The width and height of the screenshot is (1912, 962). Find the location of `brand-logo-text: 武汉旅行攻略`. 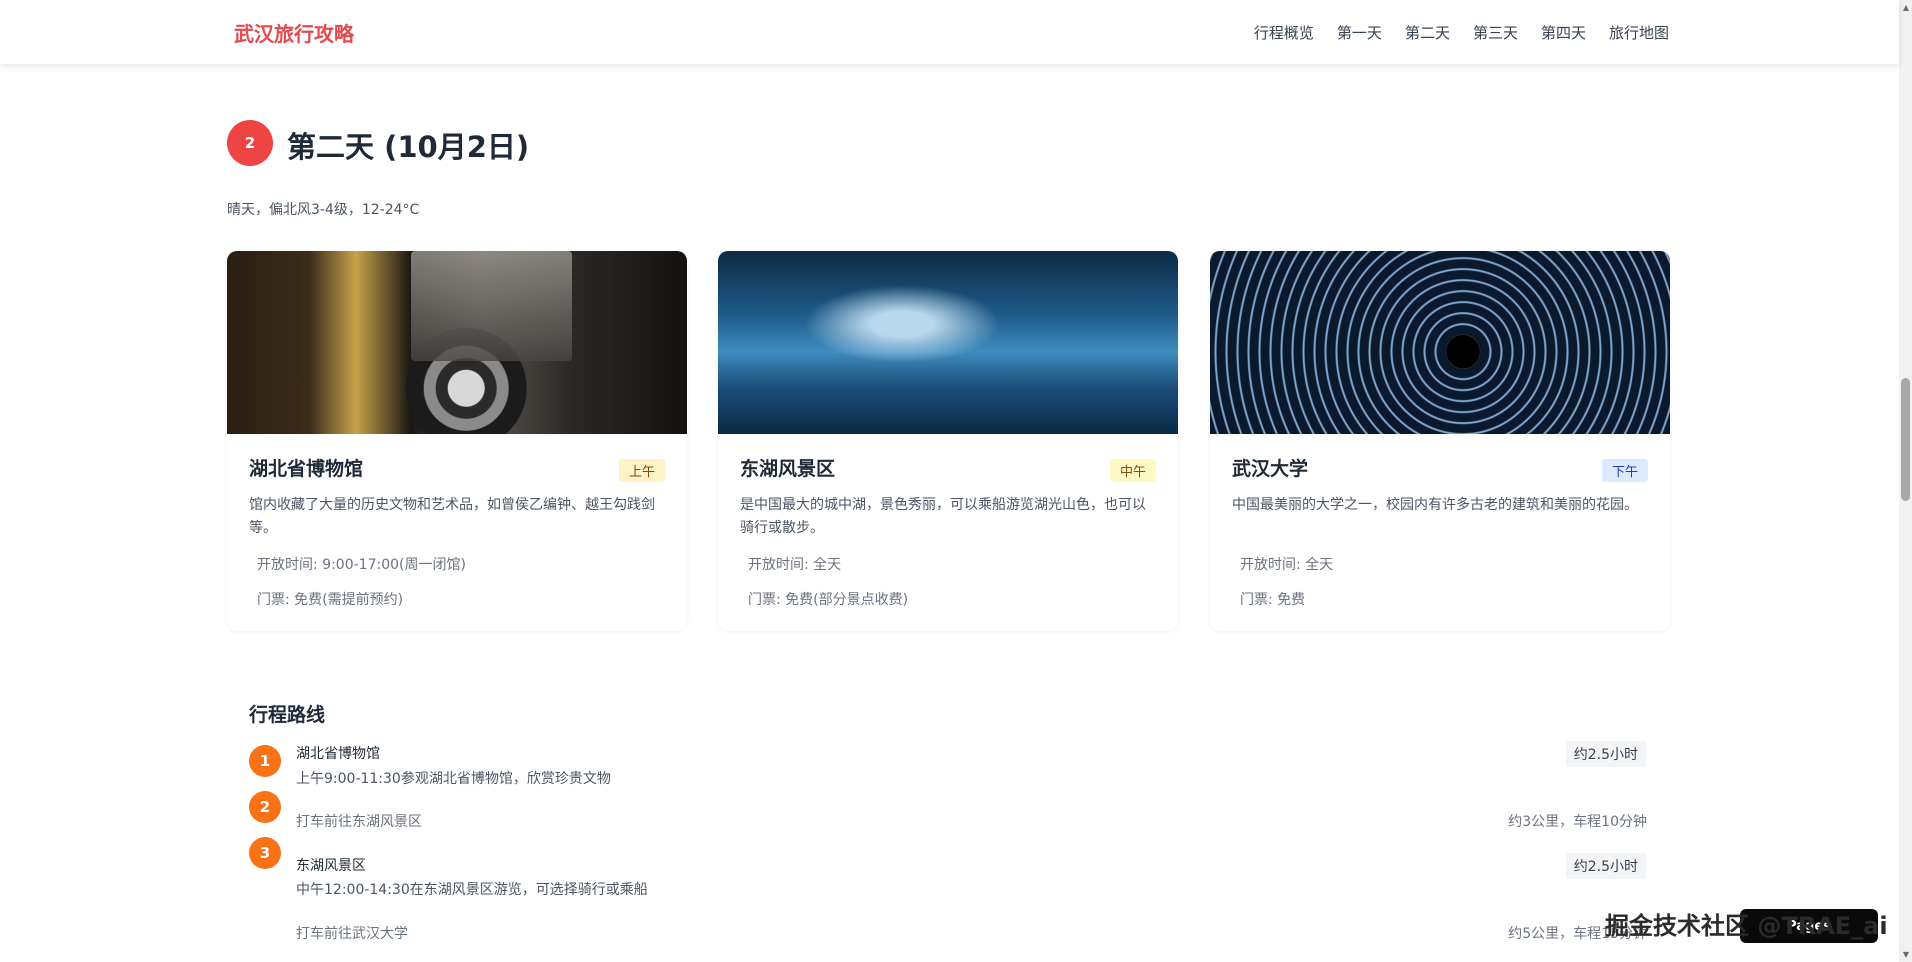

brand-logo-text: 武汉旅行攻略 is located at coordinates (294, 32).